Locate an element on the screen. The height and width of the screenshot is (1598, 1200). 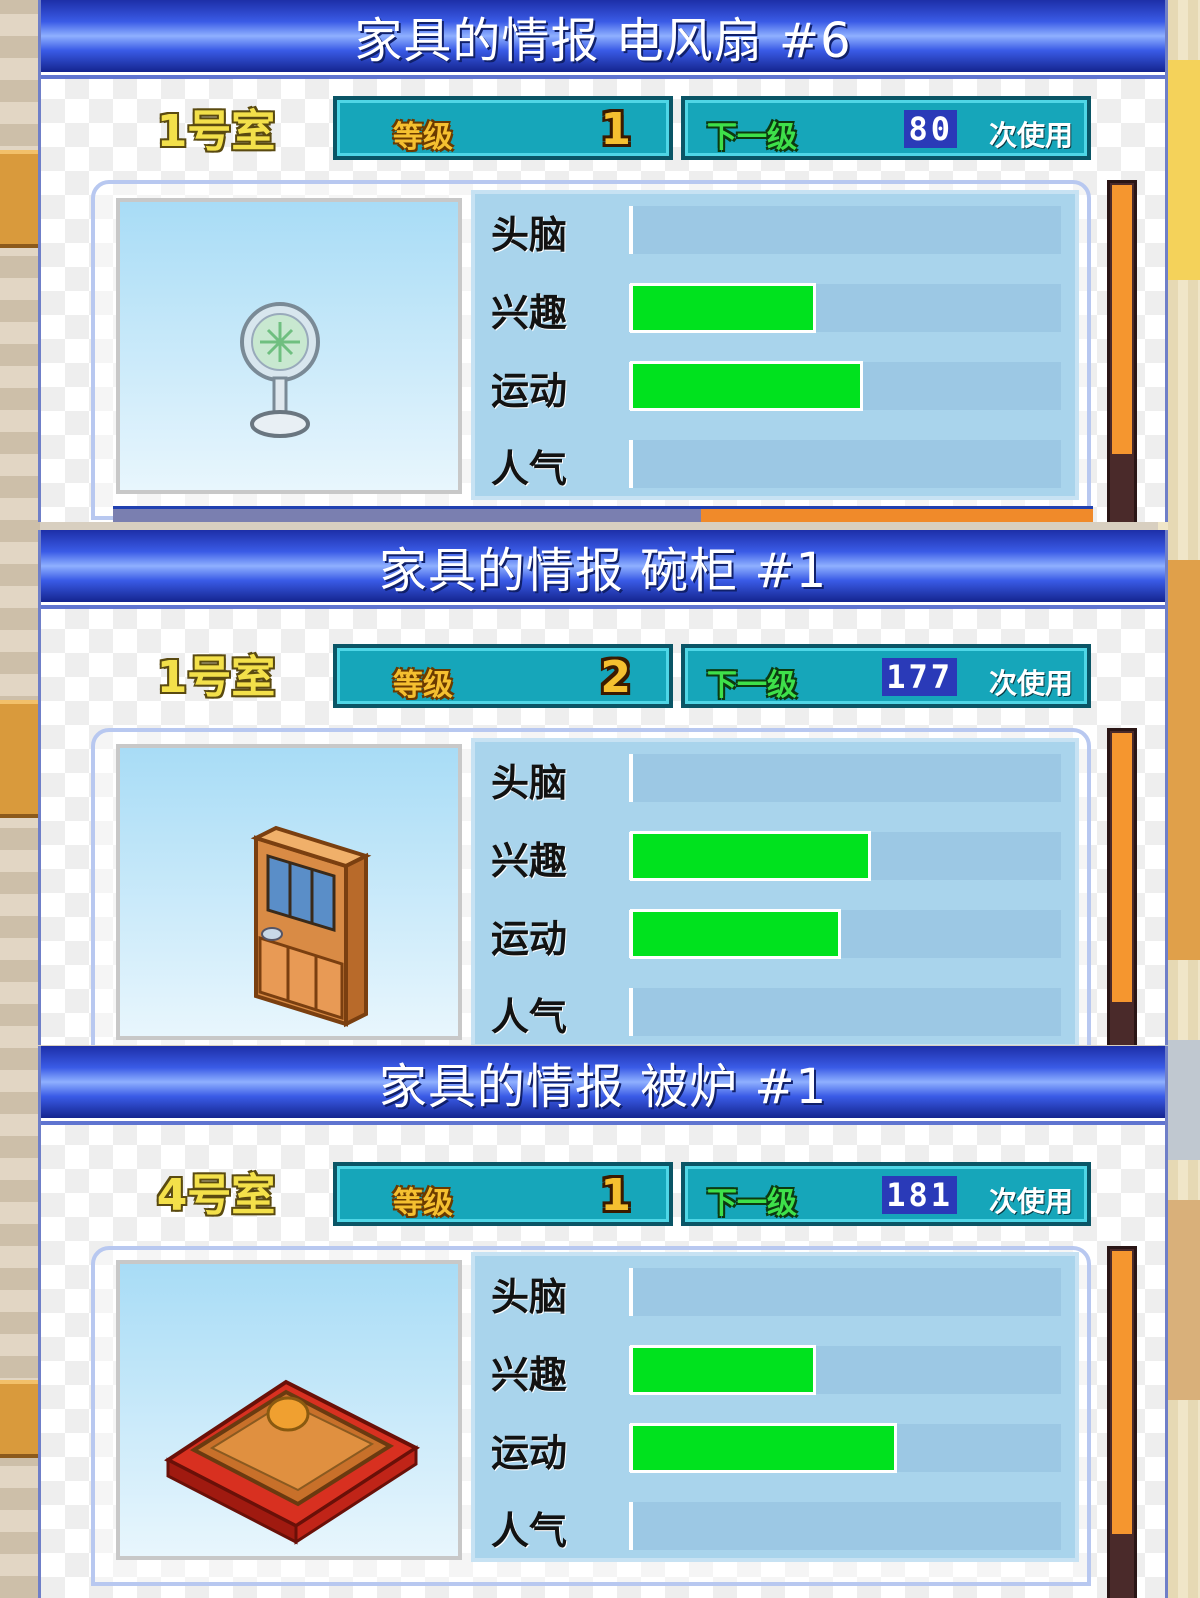
electric-fan-icon is located at coordinates (280, 370).